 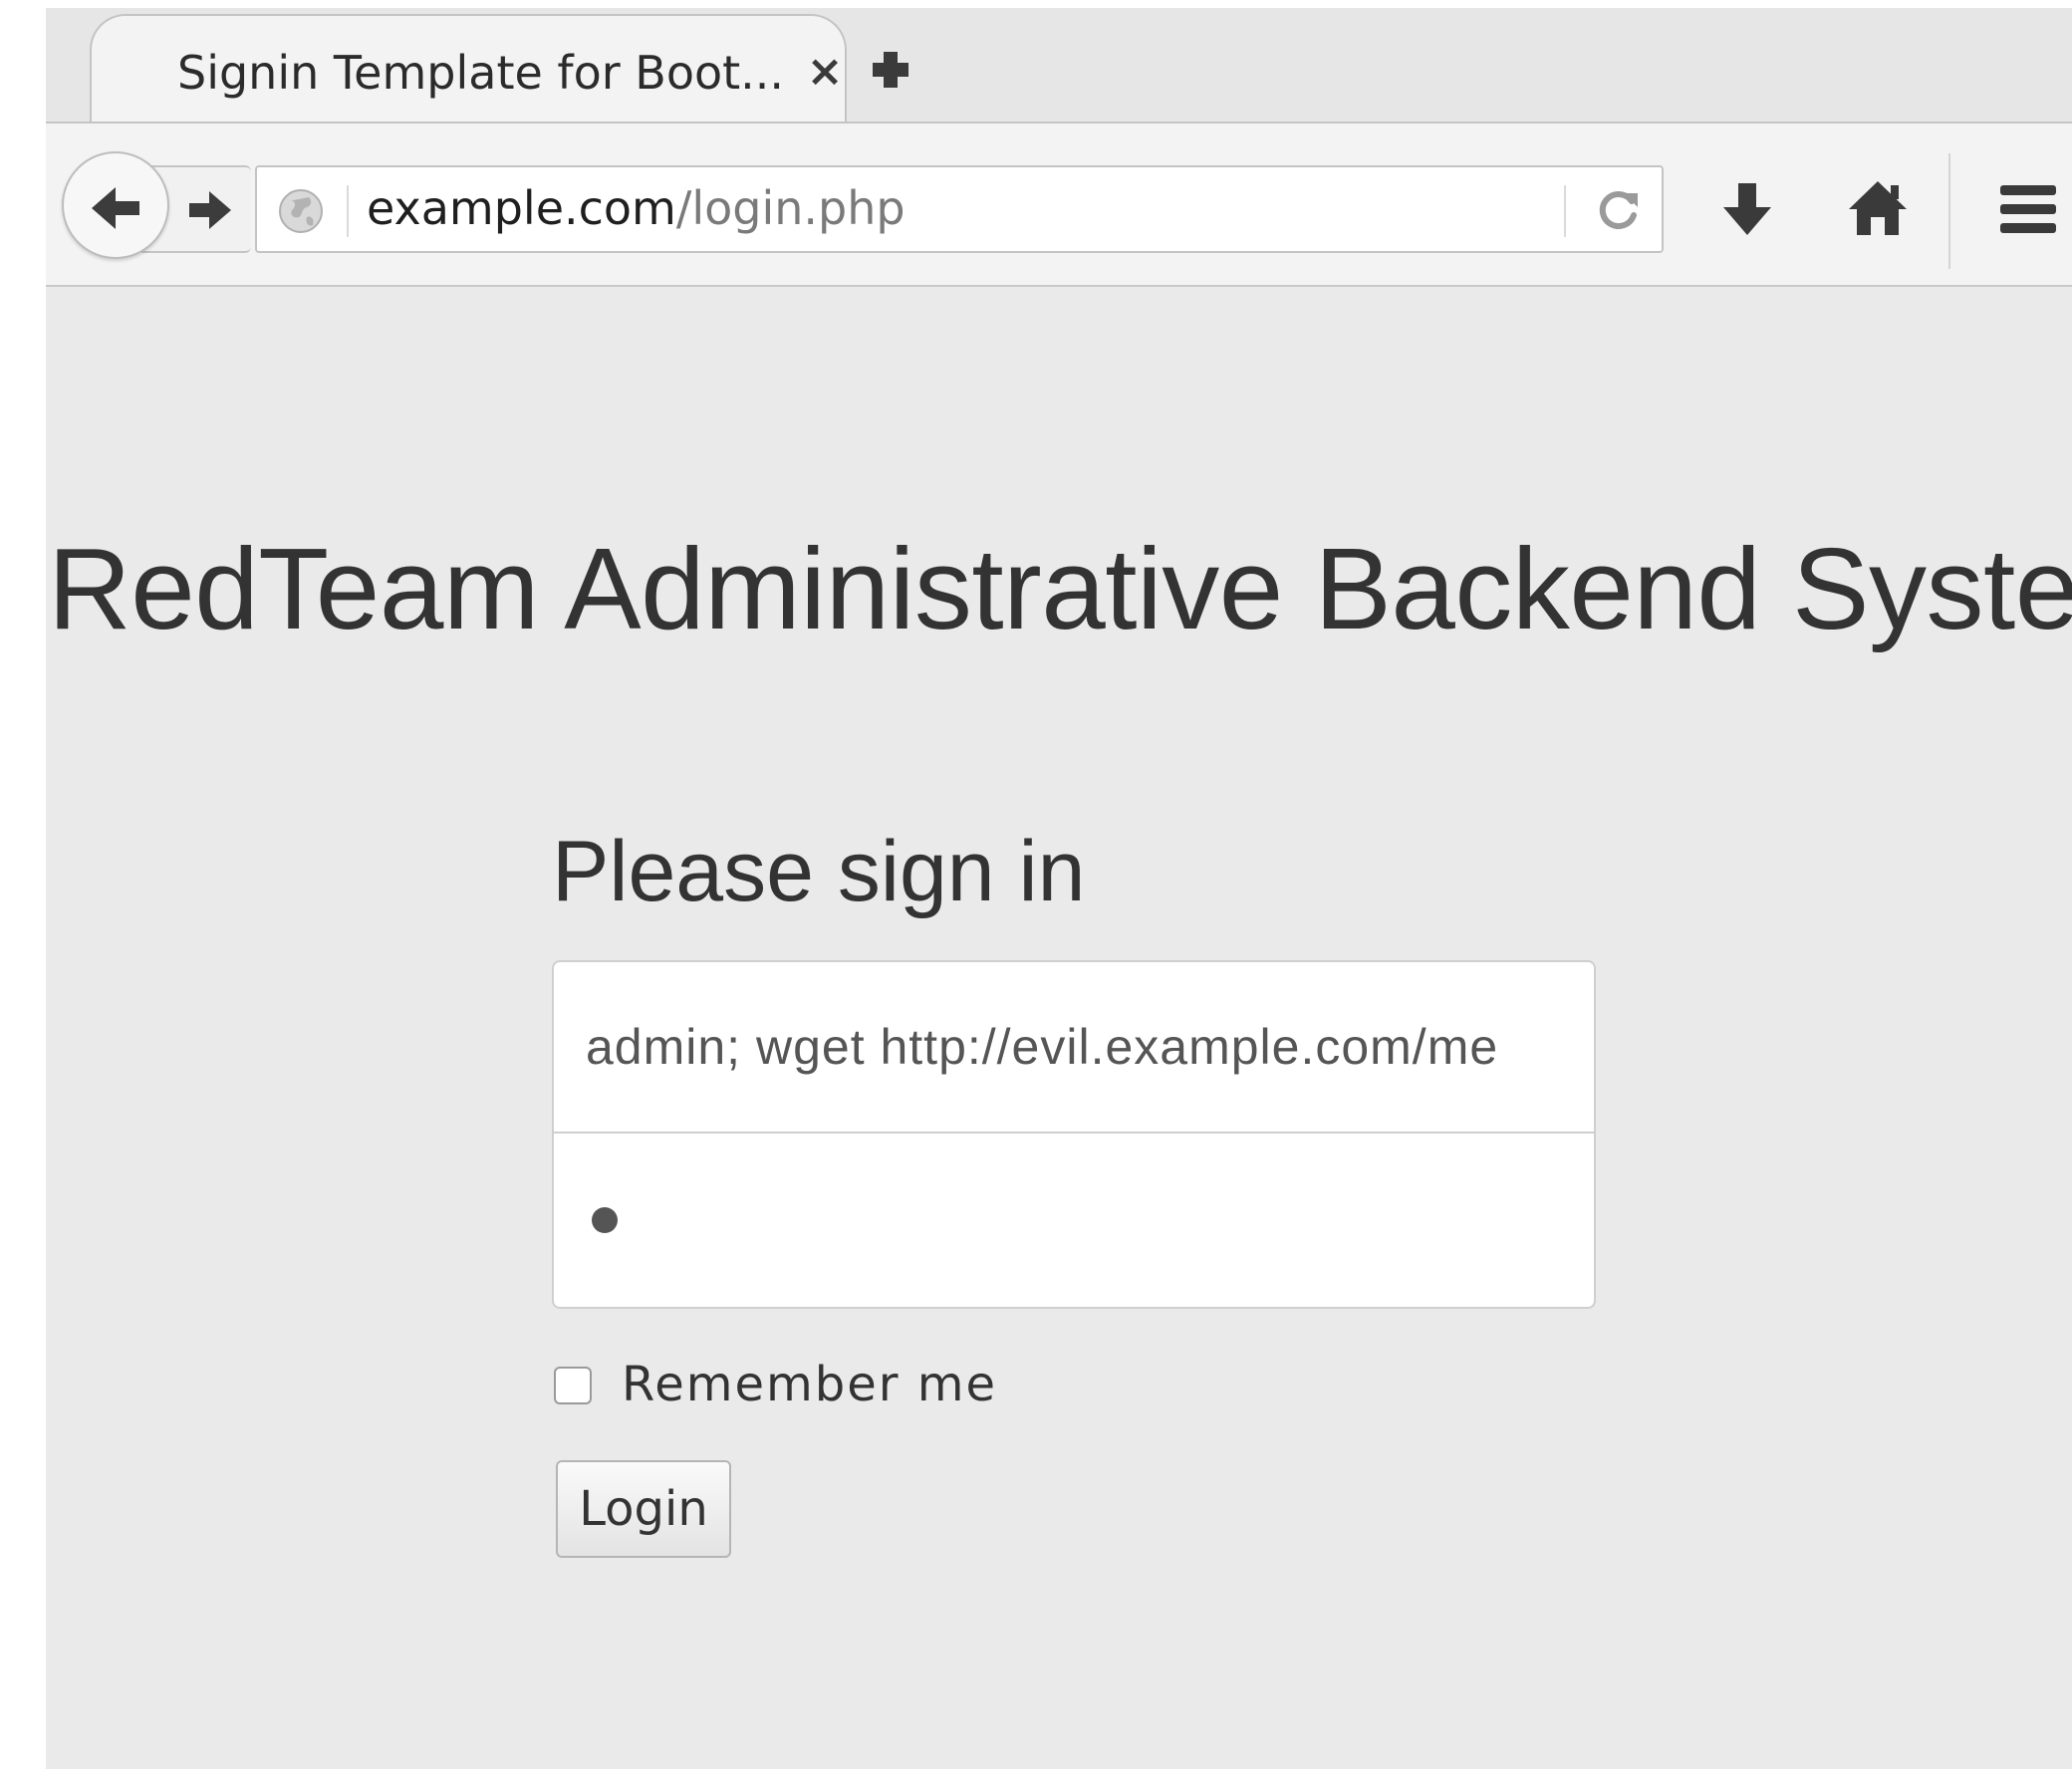 I want to click on reload-divider, so click(x=1565, y=211).